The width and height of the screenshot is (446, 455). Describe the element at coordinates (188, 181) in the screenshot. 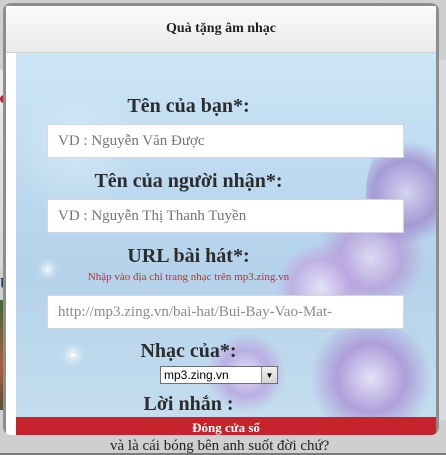

I see `recipient-name-label: Tên của người nhận*:` at that location.